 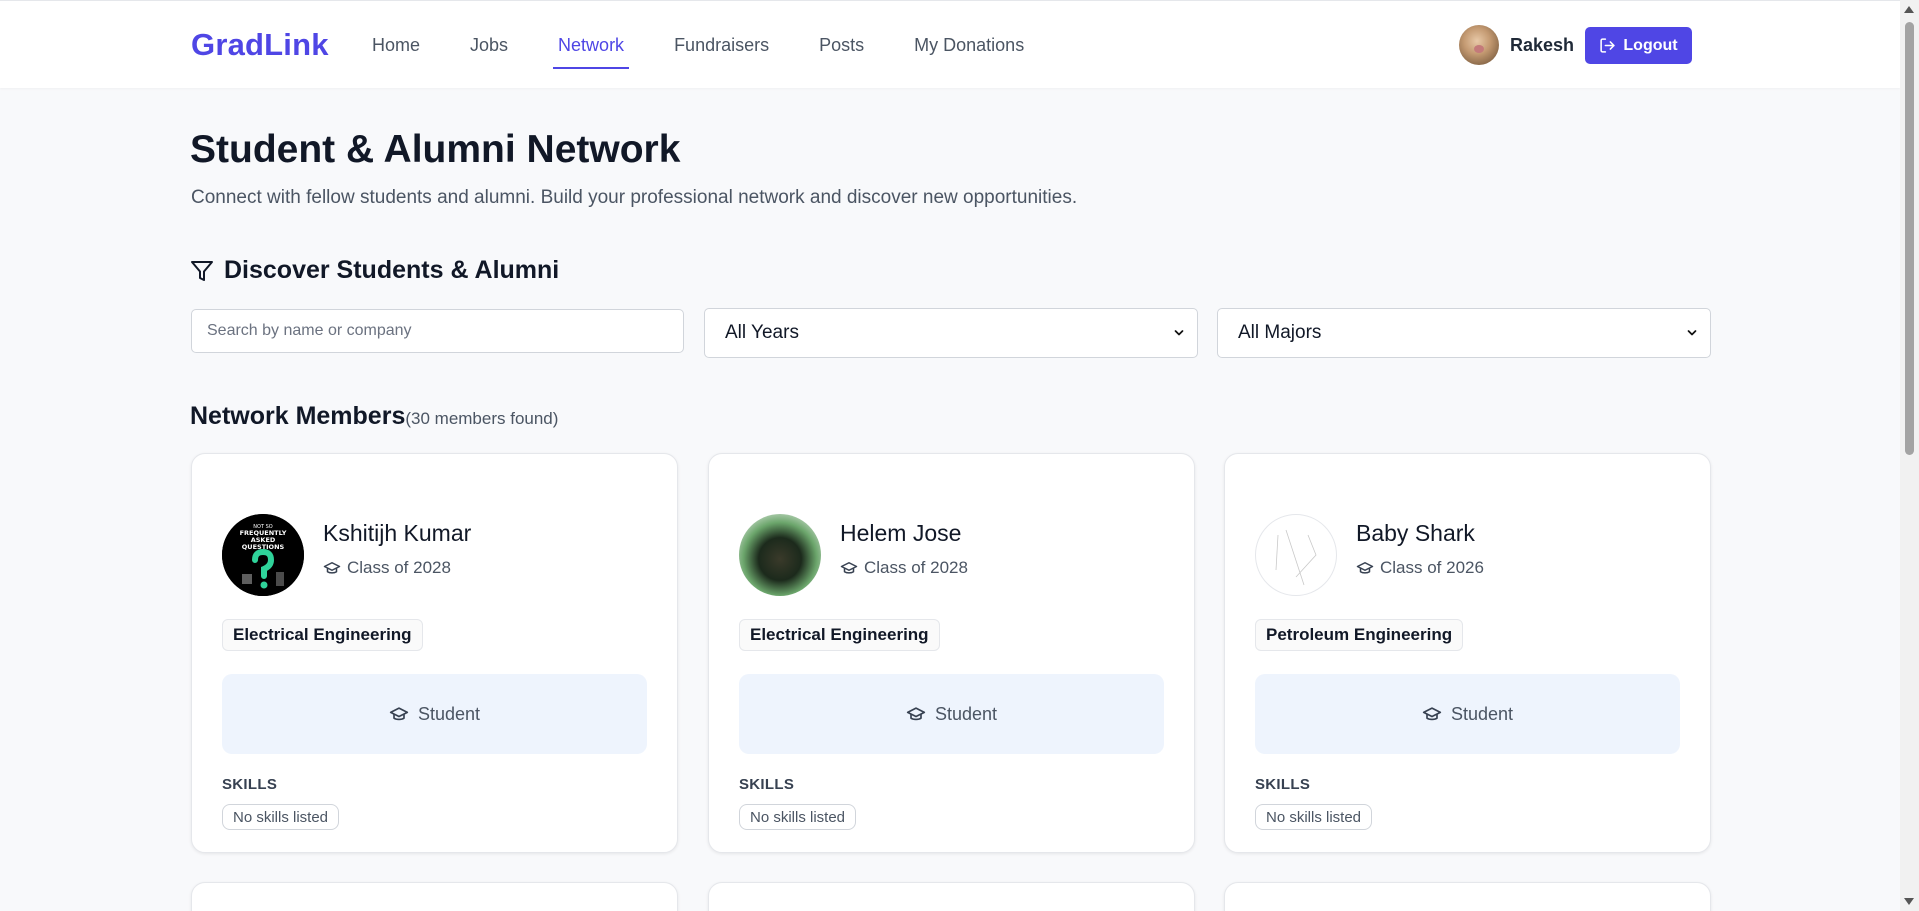 What do you see at coordinates (1432, 567) in the screenshot?
I see `member-class-text: Class of 2026` at bounding box center [1432, 567].